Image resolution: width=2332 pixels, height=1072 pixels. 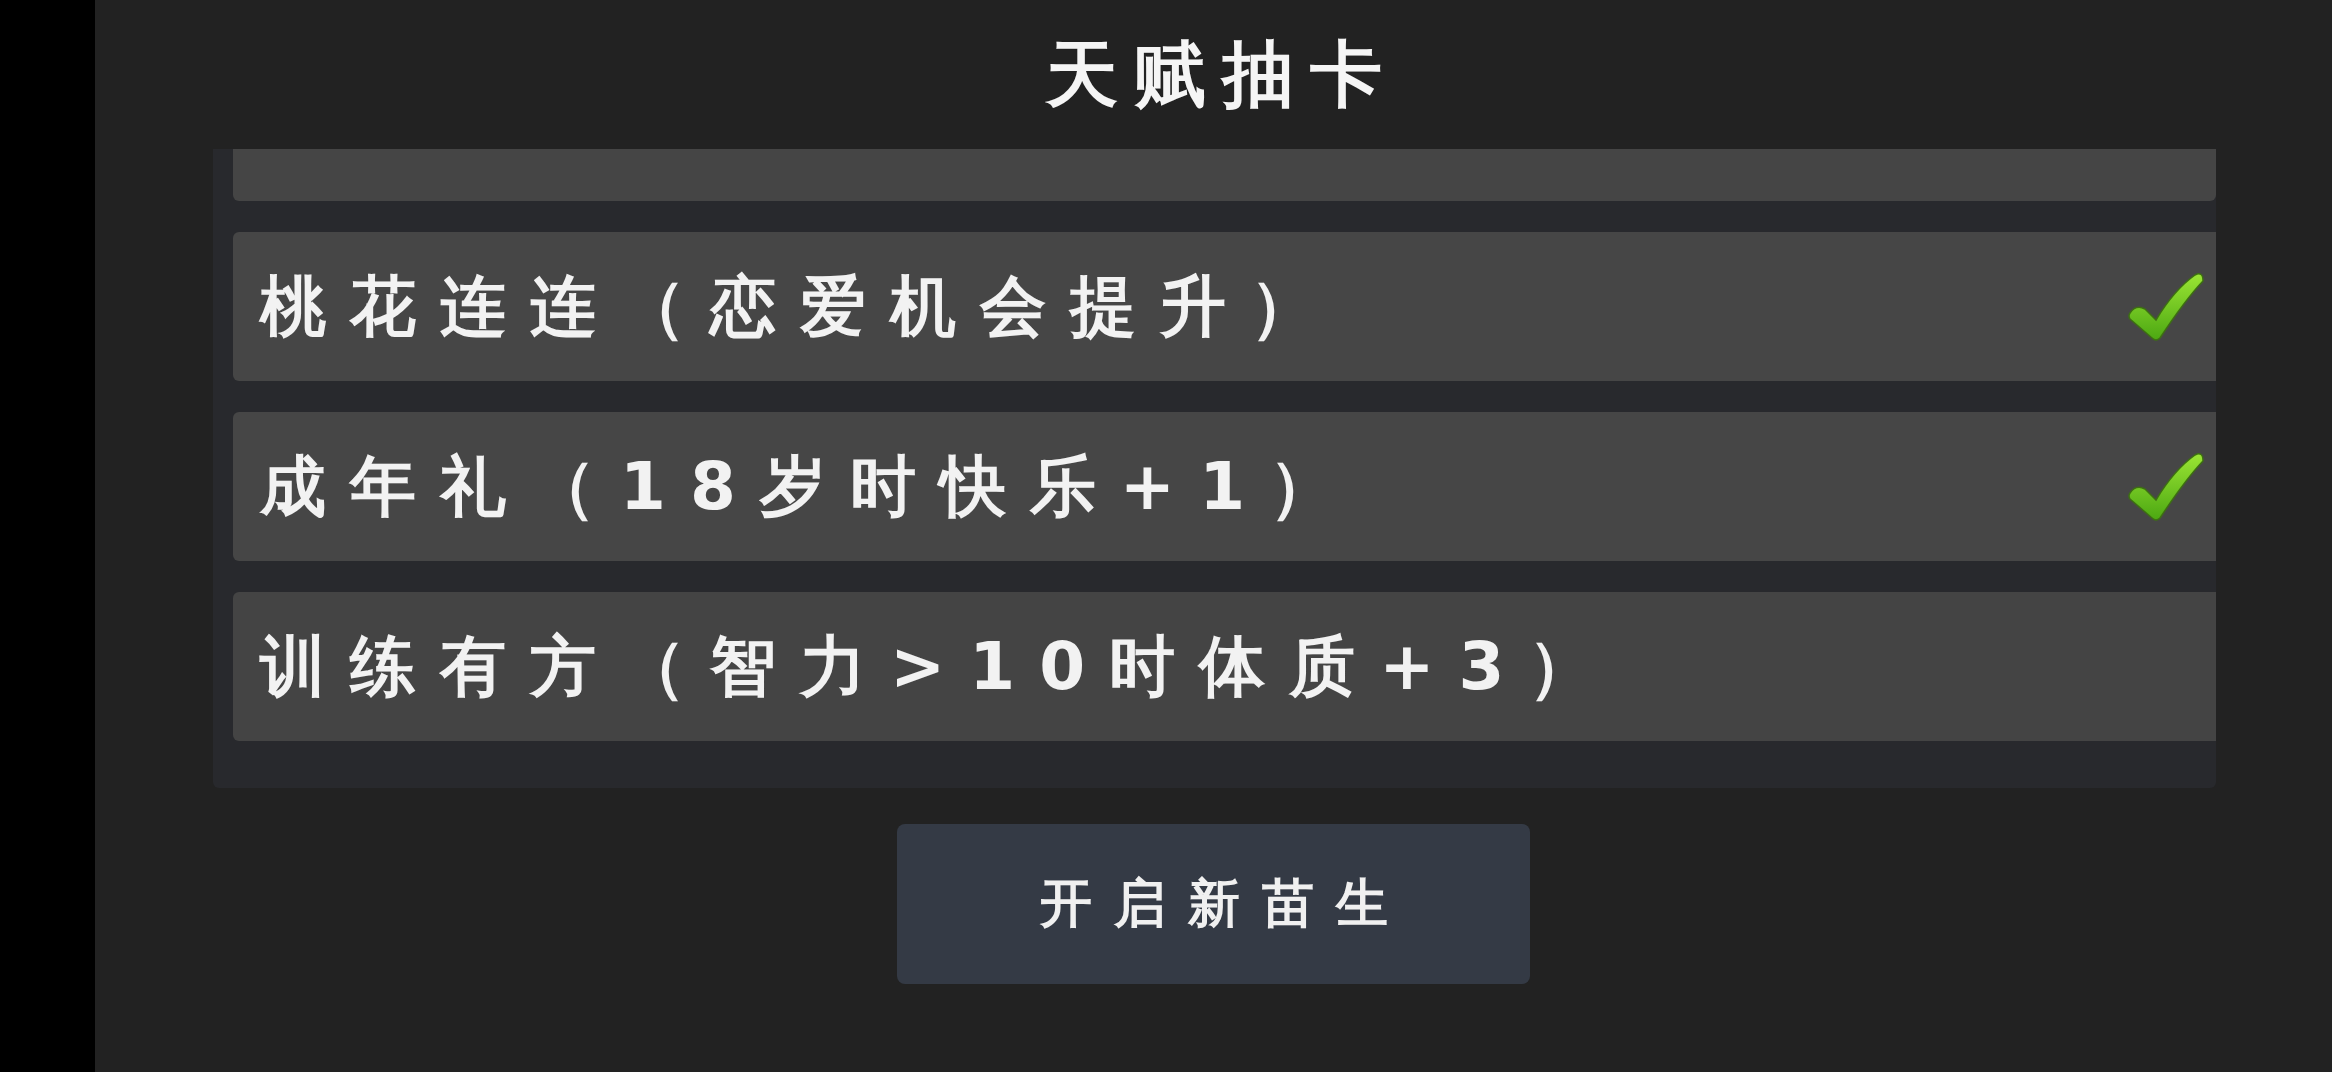 What do you see at coordinates (1221, 74) in the screenshot?
I see `page-title: 天赋抽卡` at bounding box center [1221, 74].